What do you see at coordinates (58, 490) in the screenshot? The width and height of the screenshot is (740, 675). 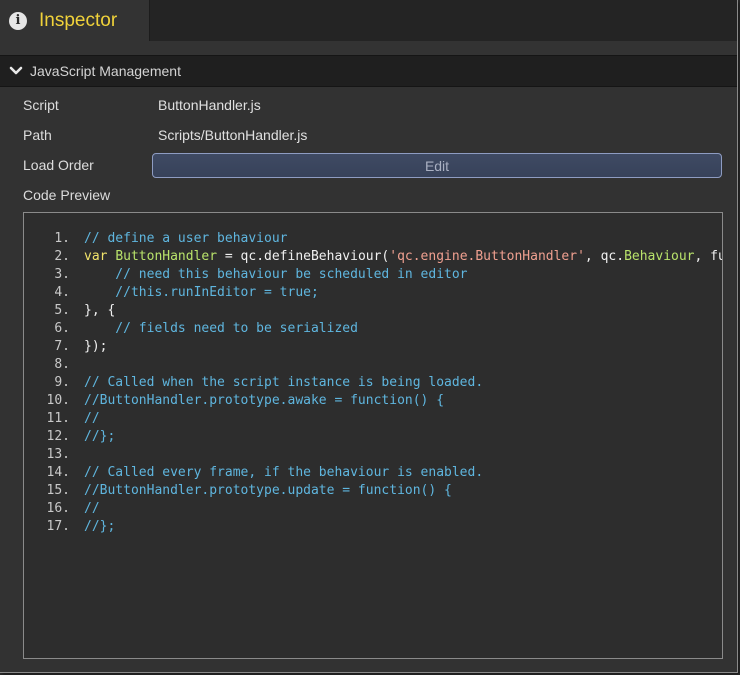 I see `line-number: 15.` at bounding box center [58, 490].